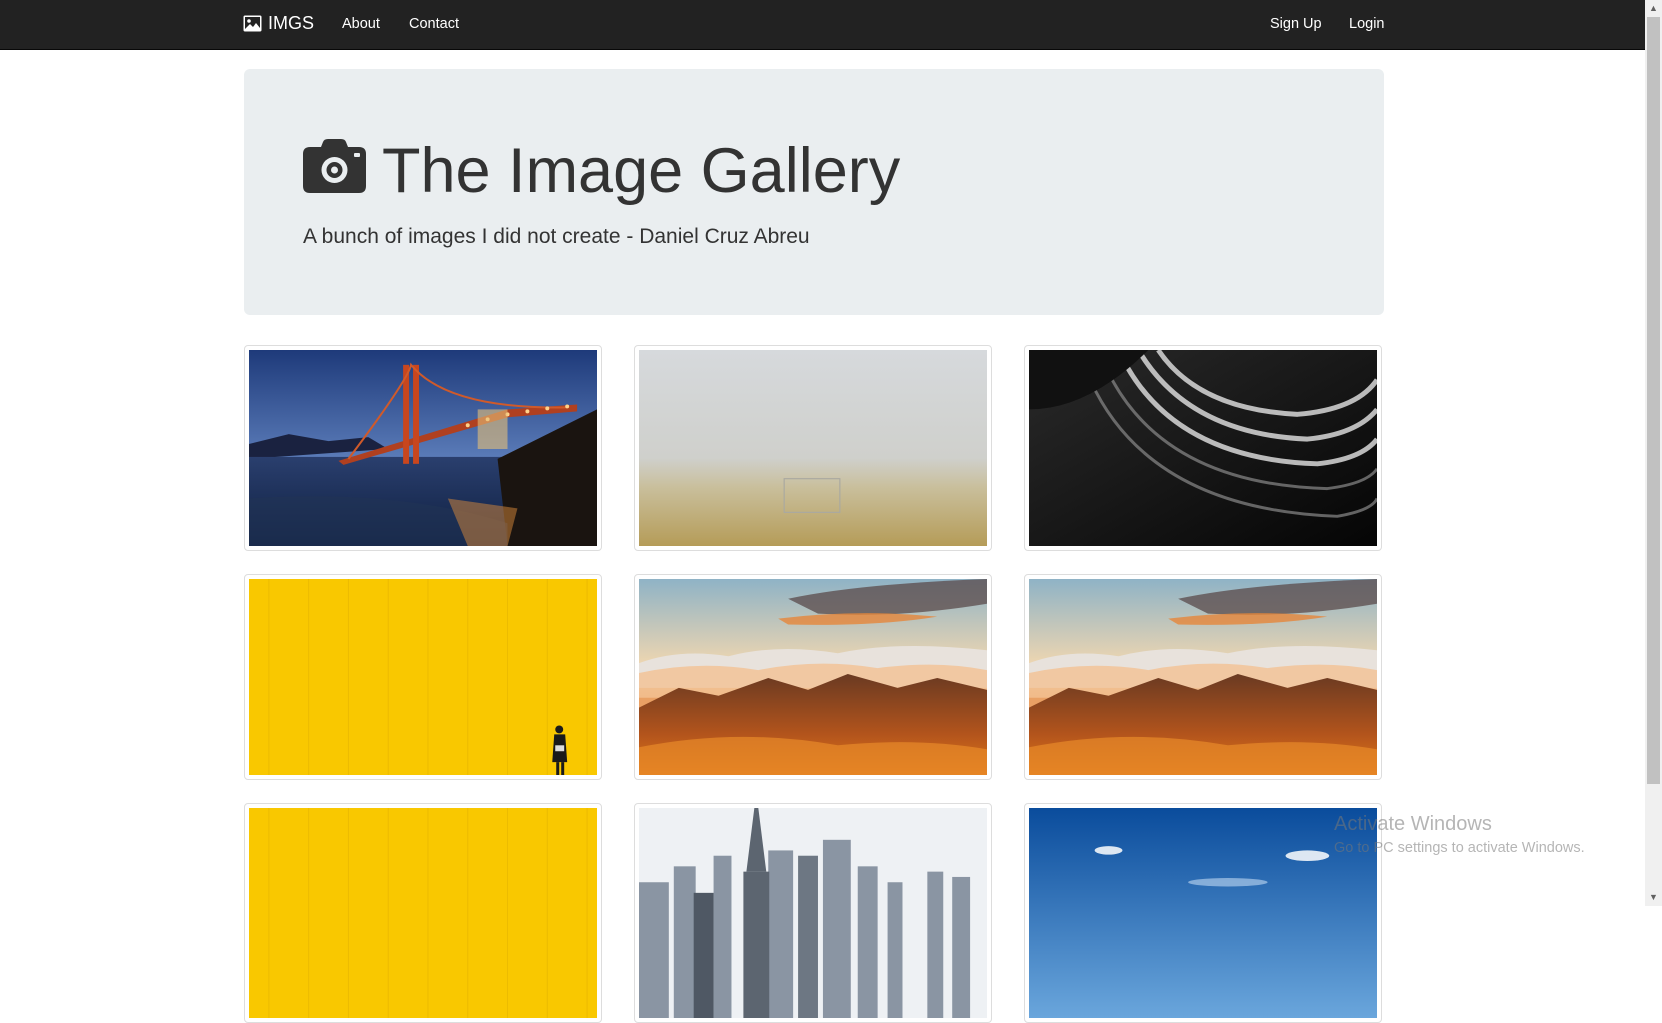 The height and width of the screenshot is (1023, 1662). Describe the element at coordinates (334, 171) in the screenshot. I see `camera-icon` at that location.